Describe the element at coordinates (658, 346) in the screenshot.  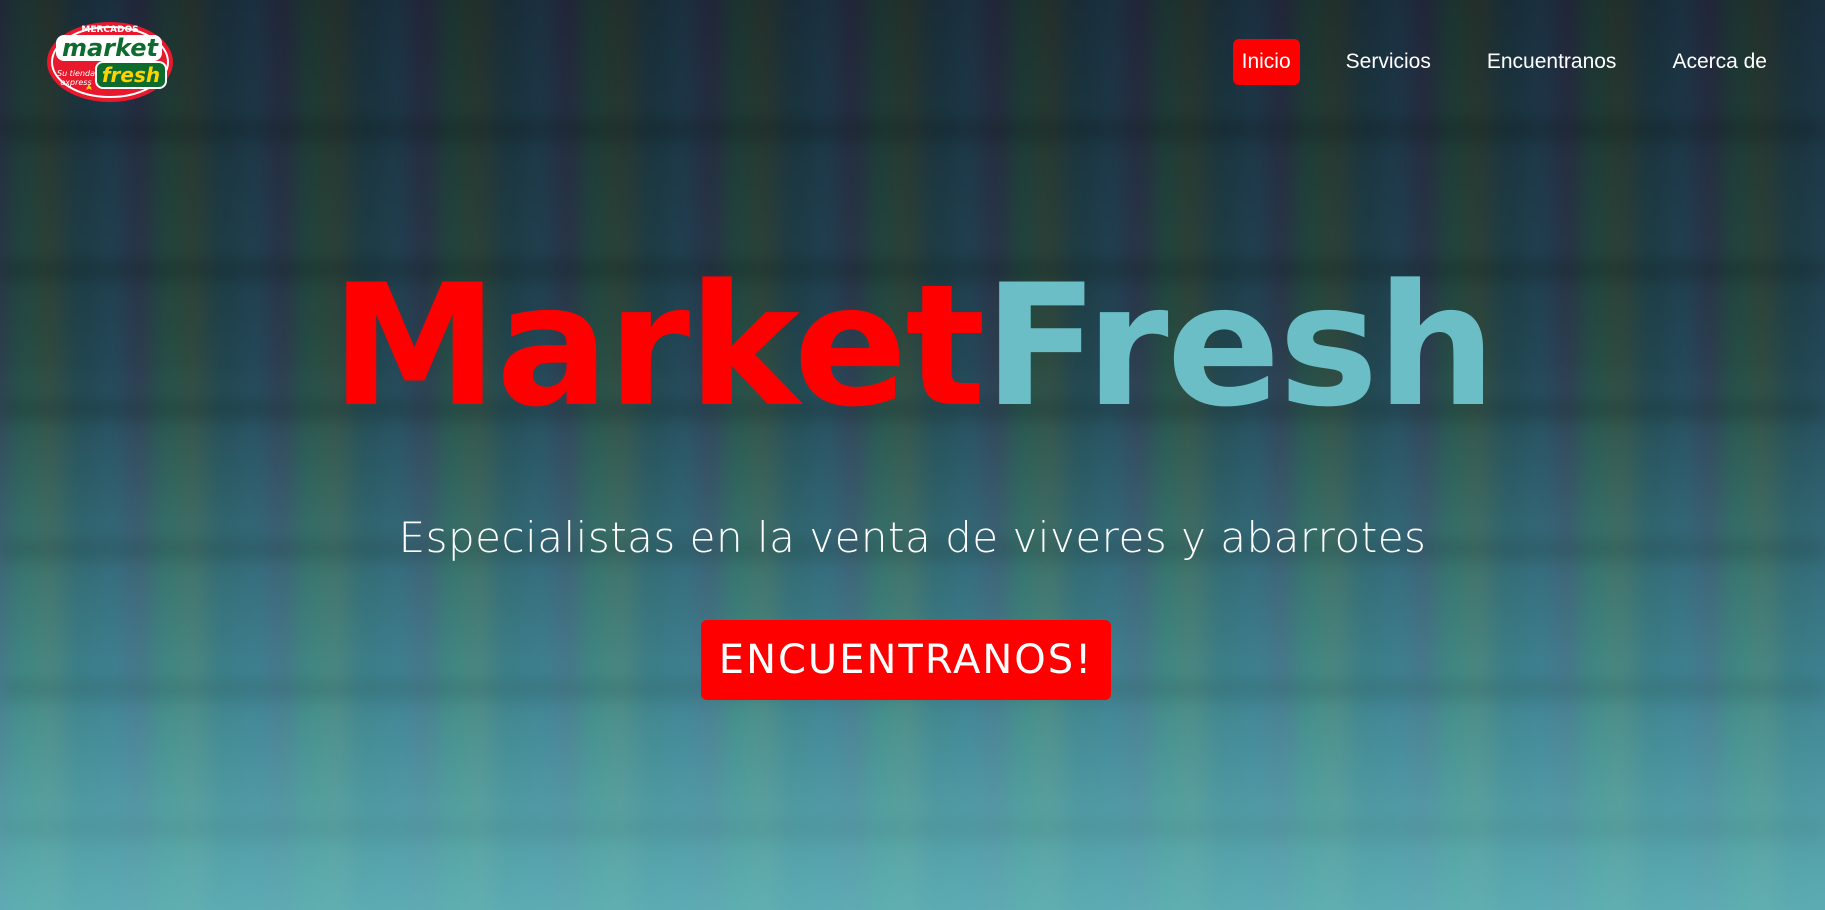
I see `hero-title-market: Market` at that location.